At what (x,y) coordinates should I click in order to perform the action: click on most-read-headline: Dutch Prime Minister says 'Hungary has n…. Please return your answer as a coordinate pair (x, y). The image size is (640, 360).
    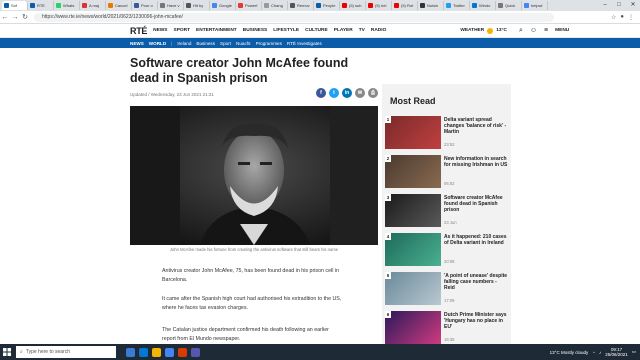
    Looking at the image, I should click on (475, 321).